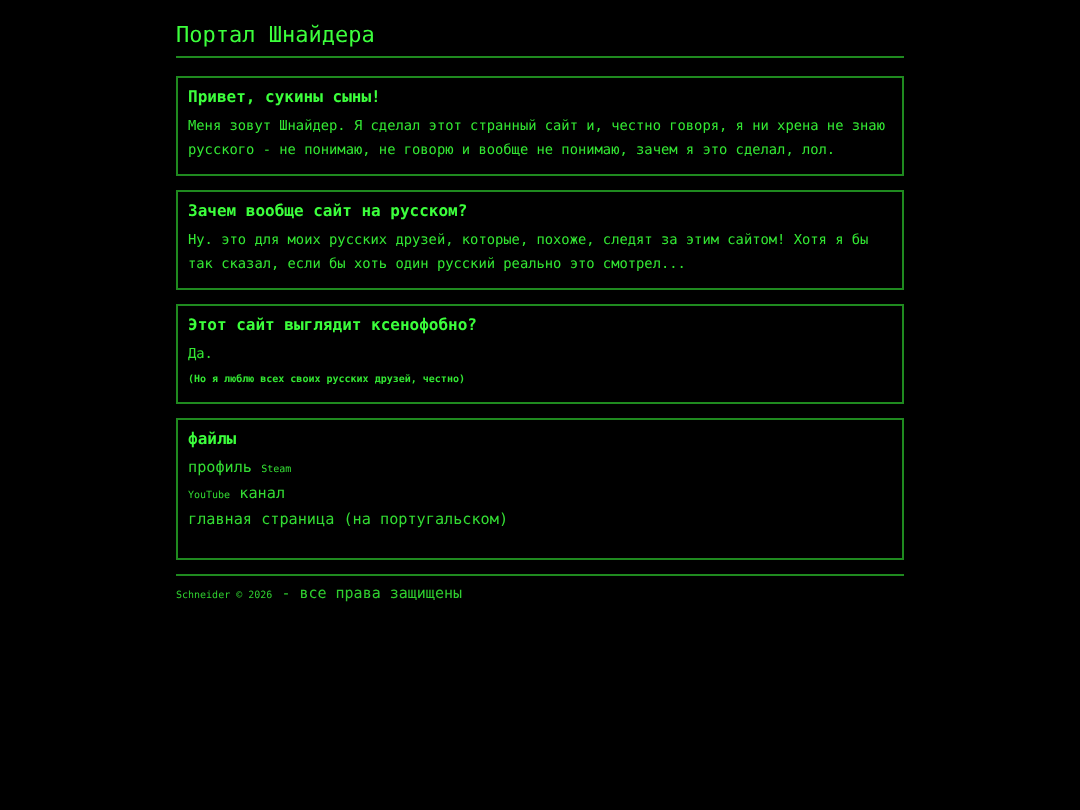 Image resolution: width=1080 pixels, height=810 pixels. What do you see at coordinates (329, 211) in the screenshot?
I see `section-heading: Зачем вообще сайт на русском?` at bounding box center [329, 211].